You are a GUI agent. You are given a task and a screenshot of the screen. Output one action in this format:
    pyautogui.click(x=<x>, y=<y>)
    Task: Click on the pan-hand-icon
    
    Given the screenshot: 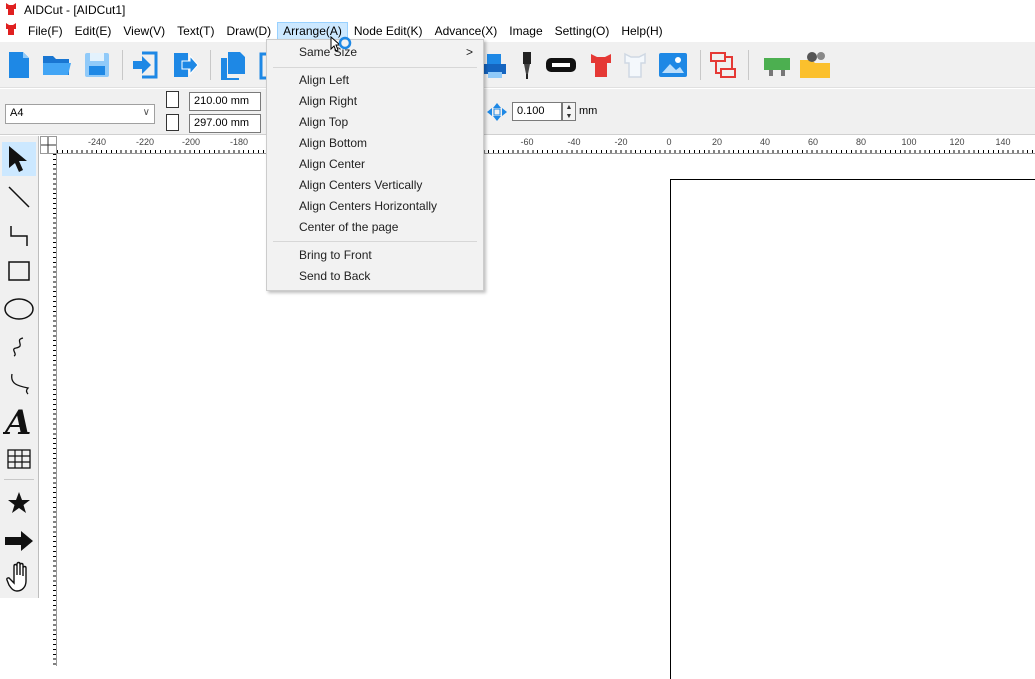 What is the action you would take?
    pyautogui.click(x=19, y=577)
    